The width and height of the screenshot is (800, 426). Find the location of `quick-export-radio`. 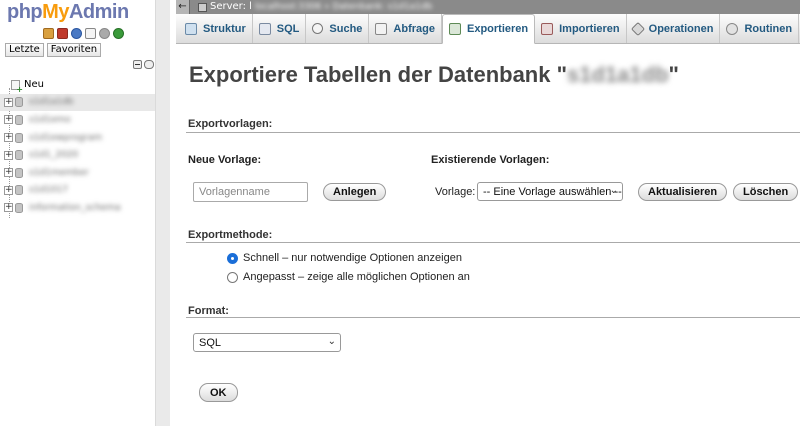

quick-export-radio is located at coordinates (232, 258).